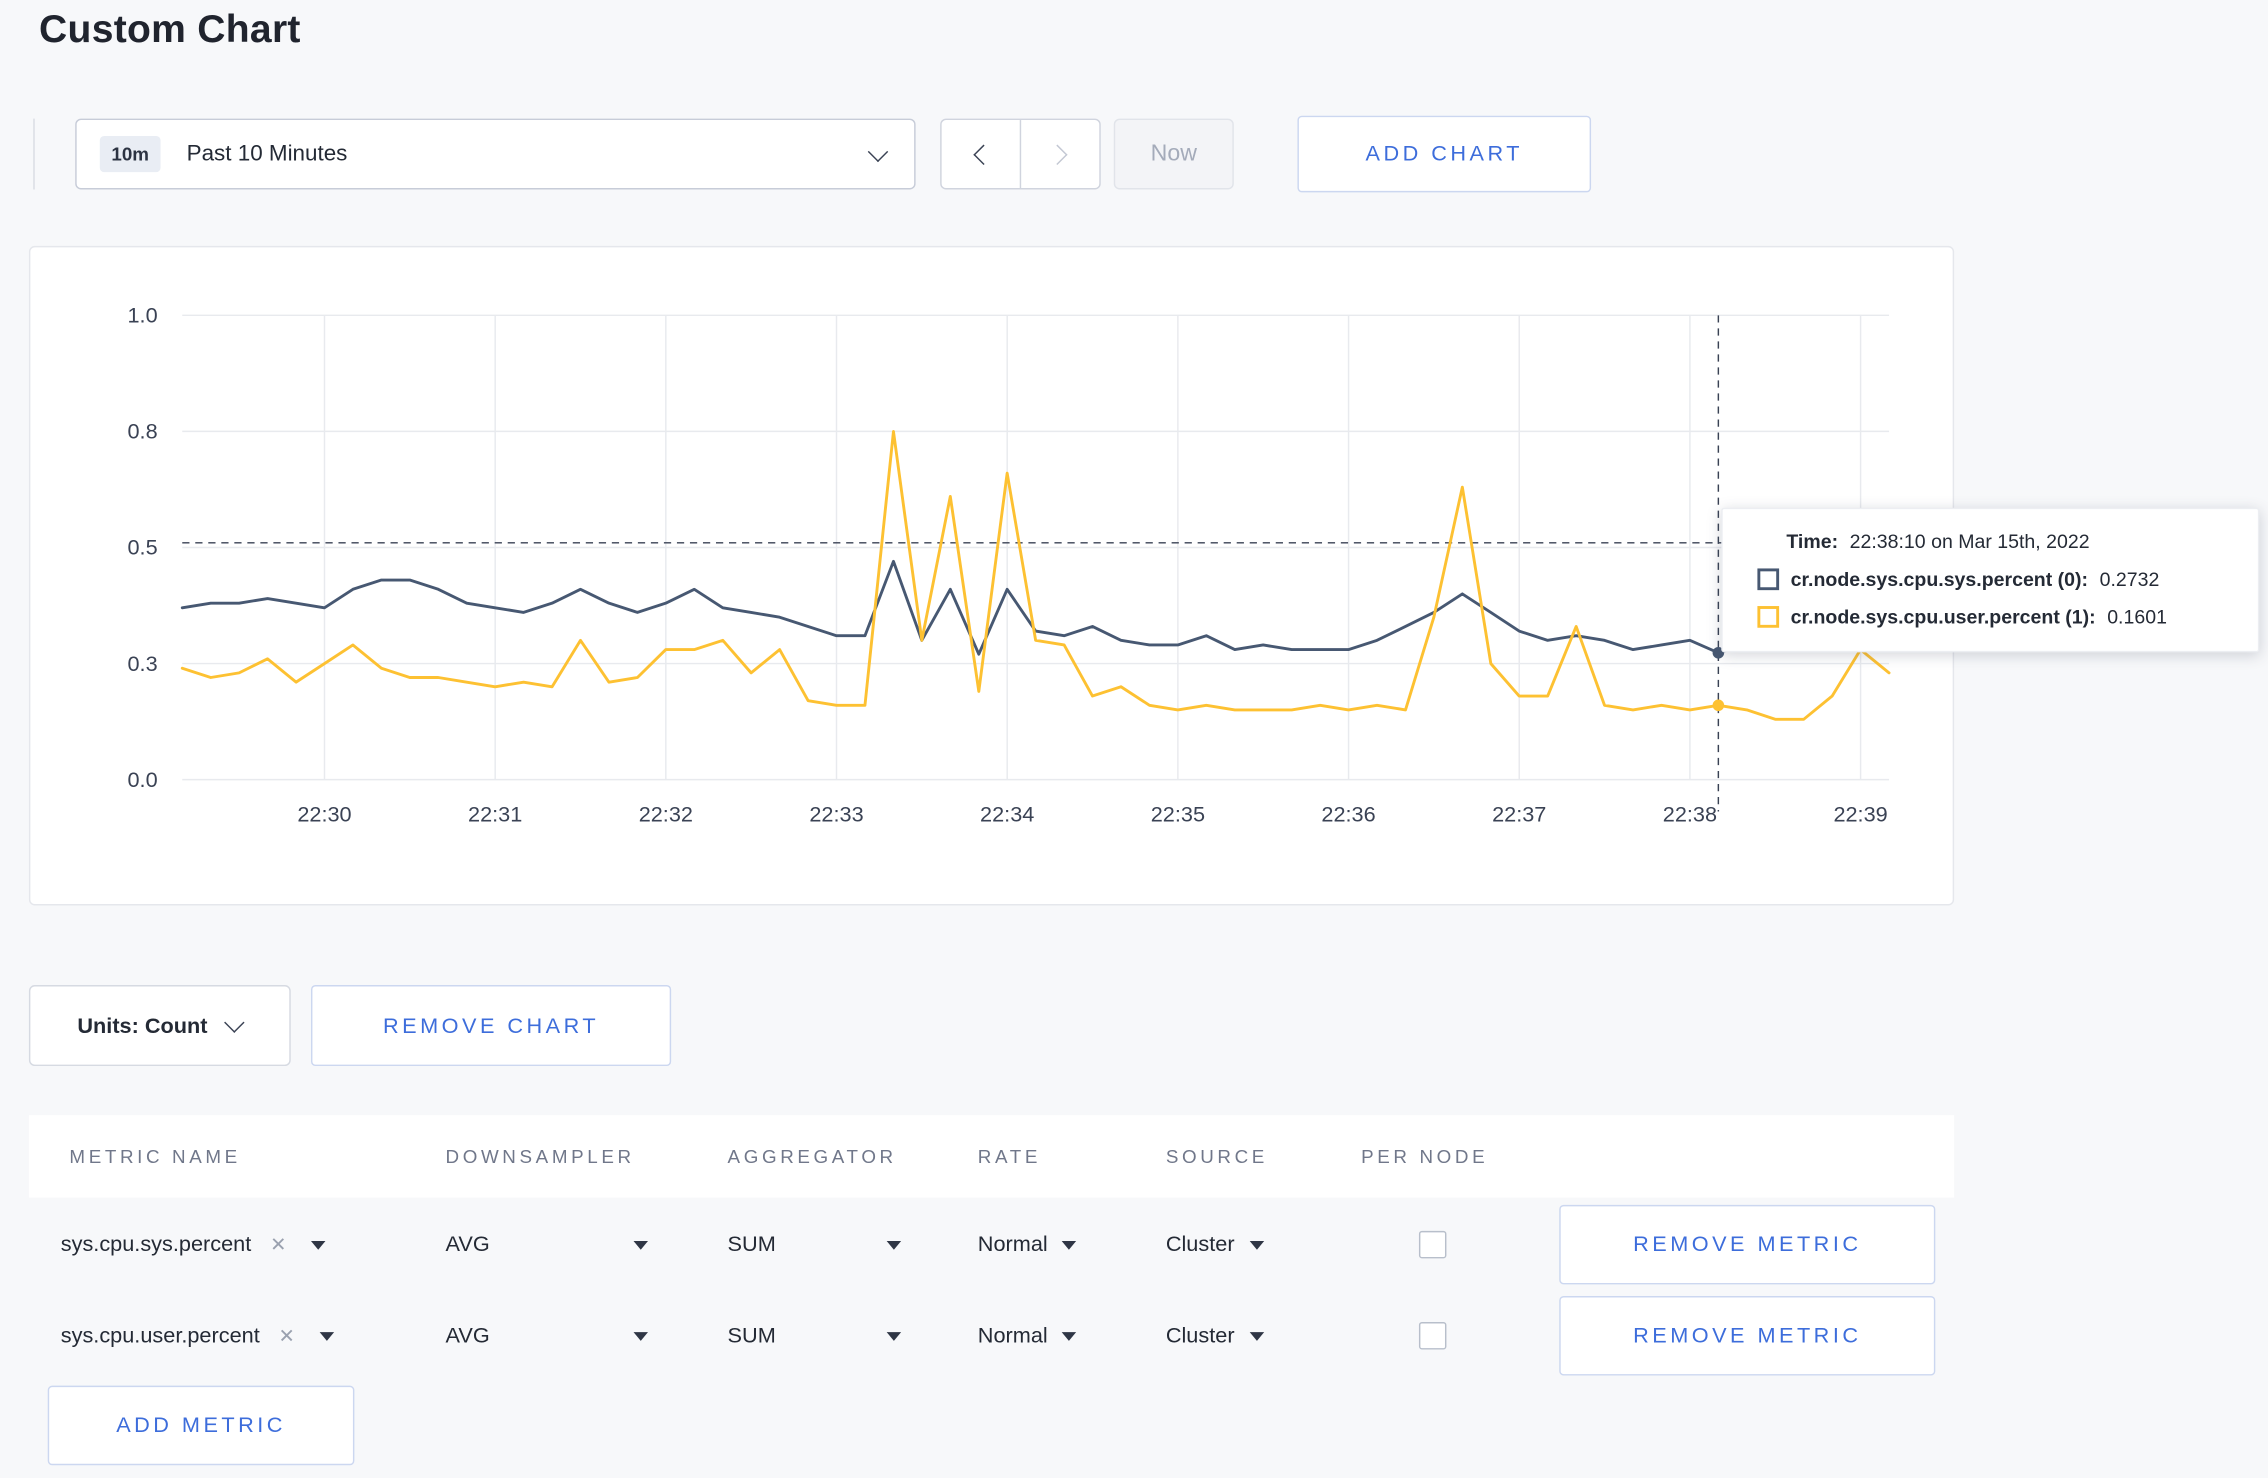 The height and width of the screenshot is (1478, 2268). I want to click on metric-name-select: sys.cpu.user.percent ✕, so click(197, 1336).